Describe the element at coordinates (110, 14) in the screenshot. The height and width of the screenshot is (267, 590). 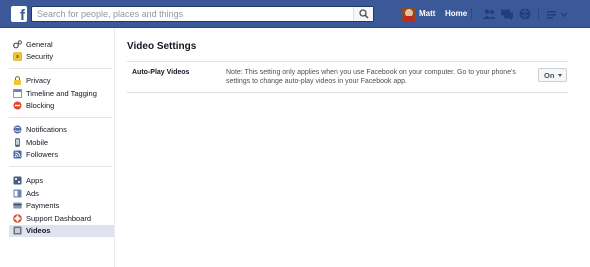
I see `search-input: Search for people, places and things` at that location.